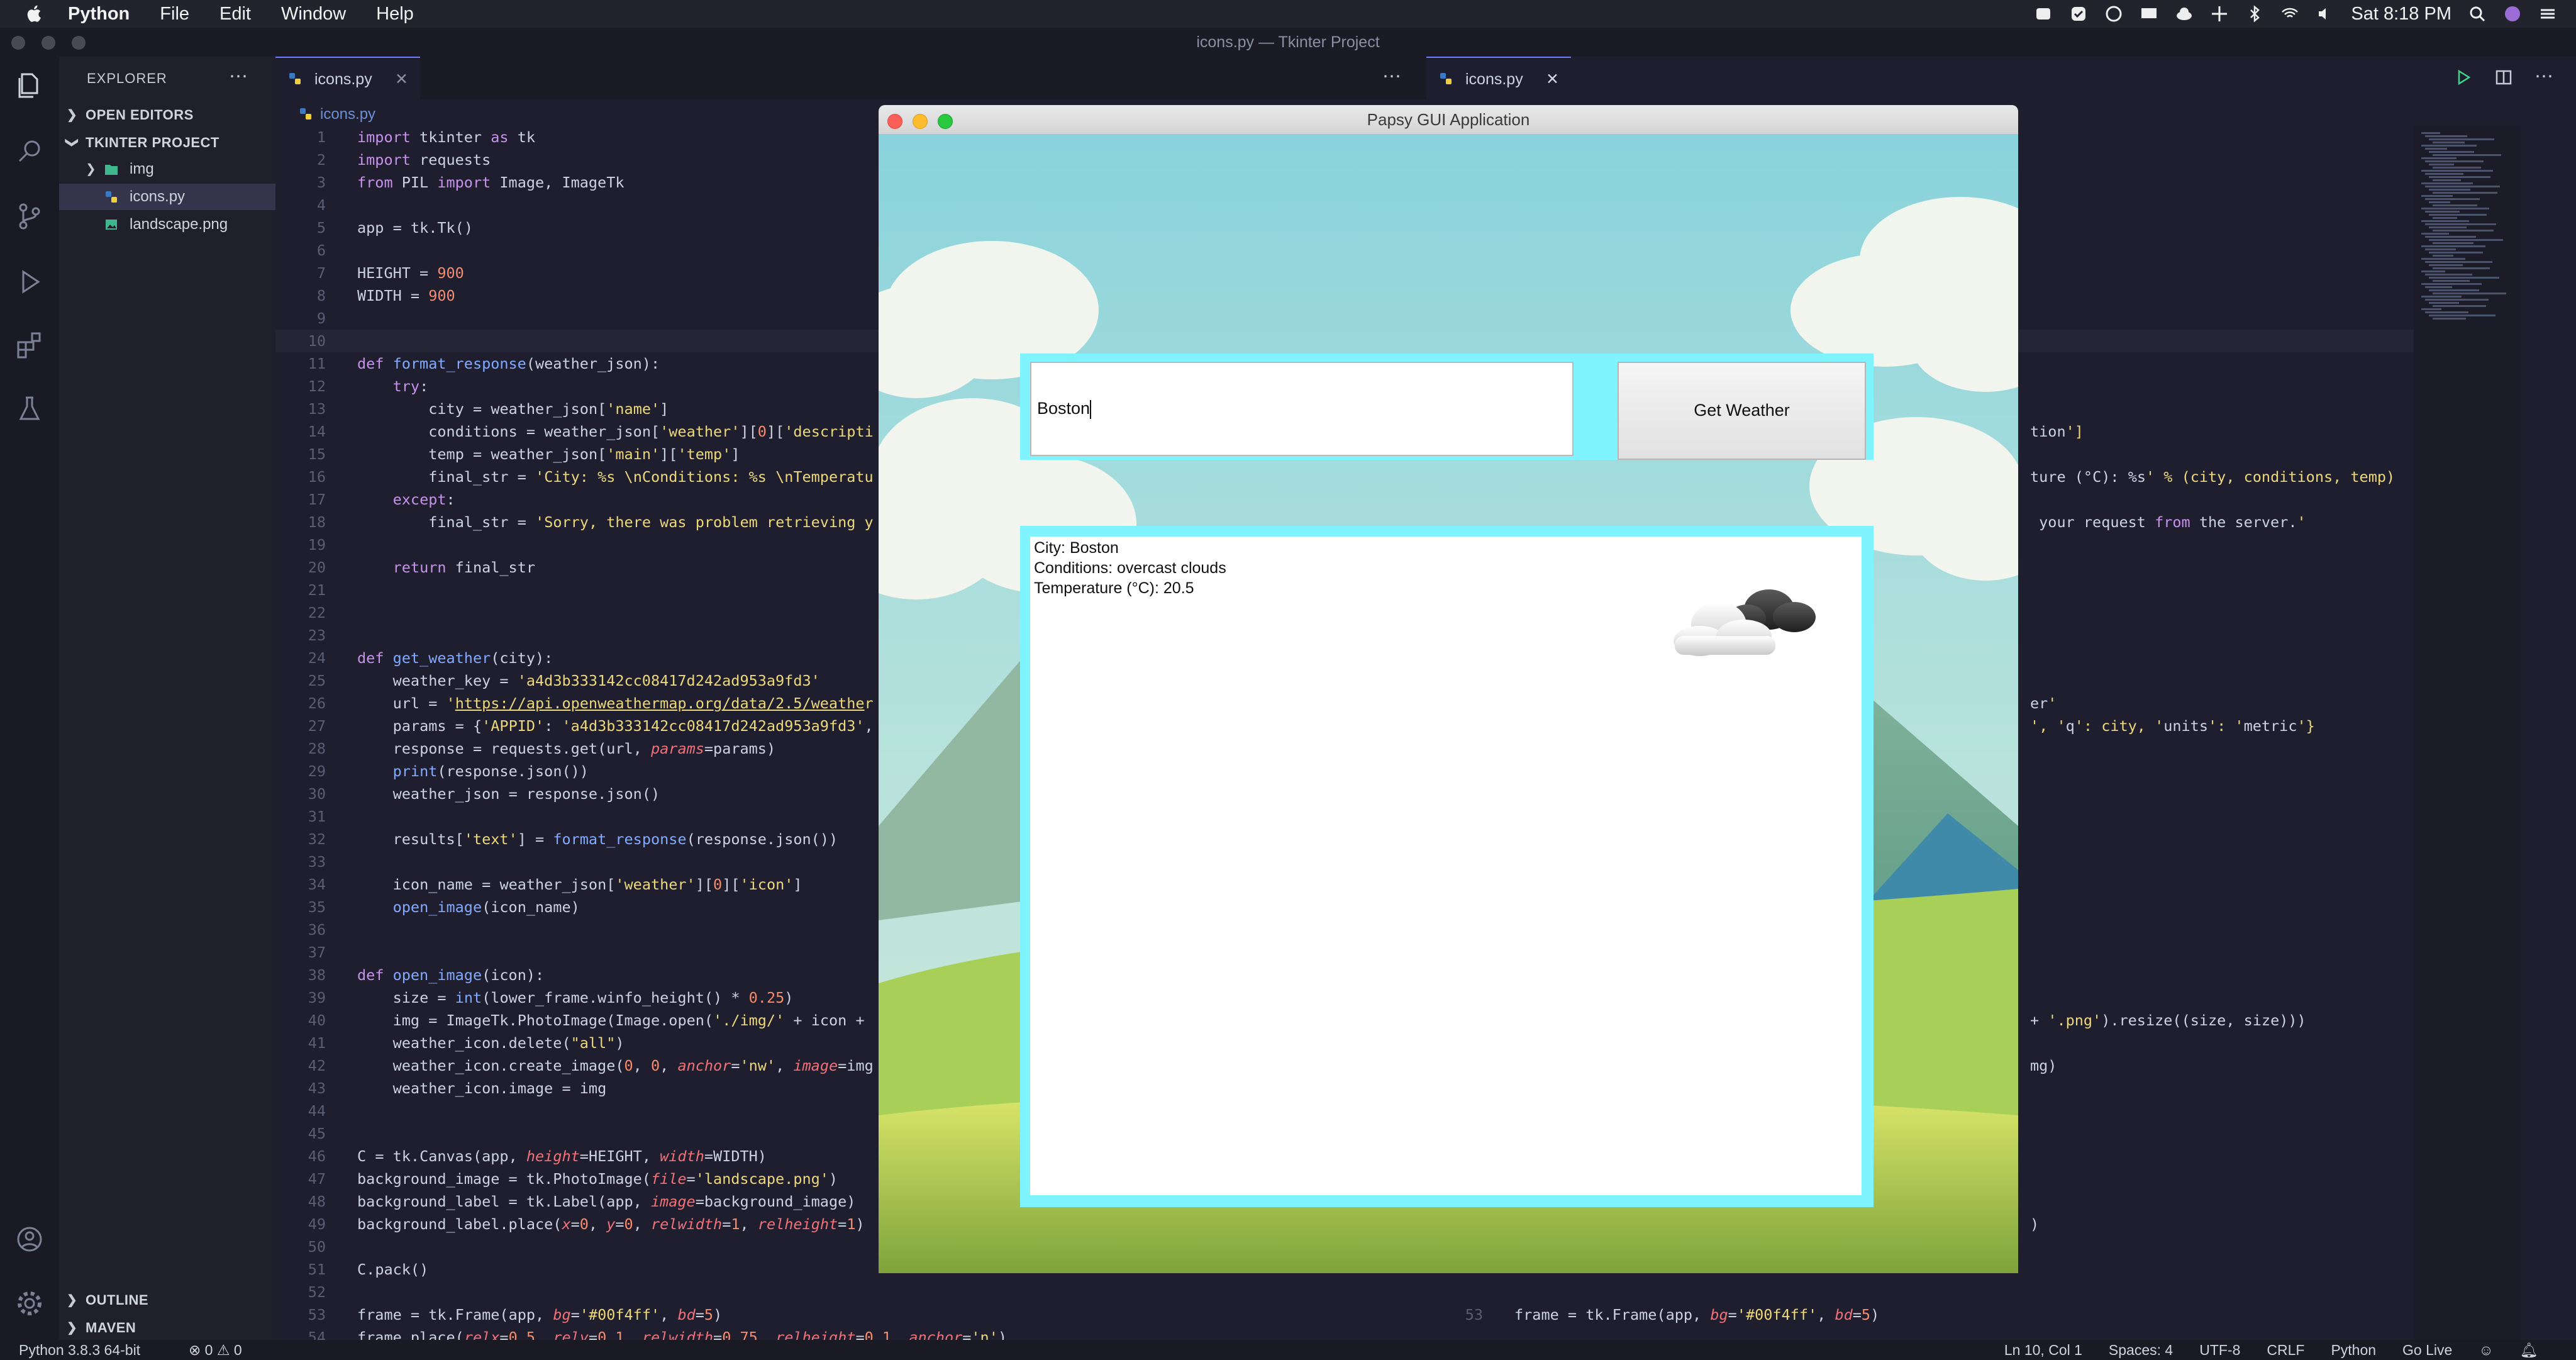  What do you see at coordinates (316, 816) in the screenshot?
I see `code-line: 31` at bounding box center [316, 816].